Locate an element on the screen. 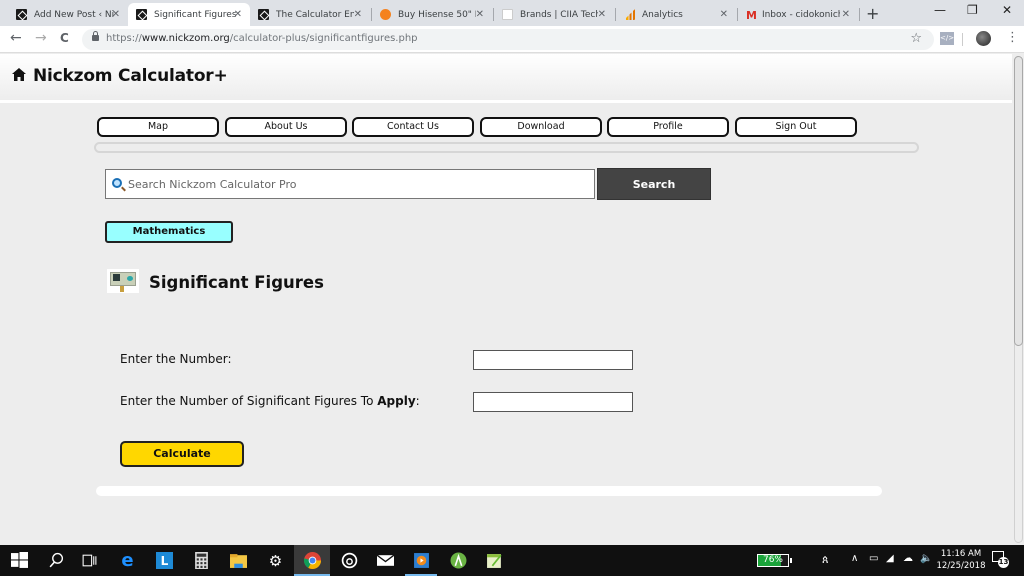 Image resolution: width=1024 pixels, height=576 pixels. page-scrollbar is located at coordinates (1018, 299).